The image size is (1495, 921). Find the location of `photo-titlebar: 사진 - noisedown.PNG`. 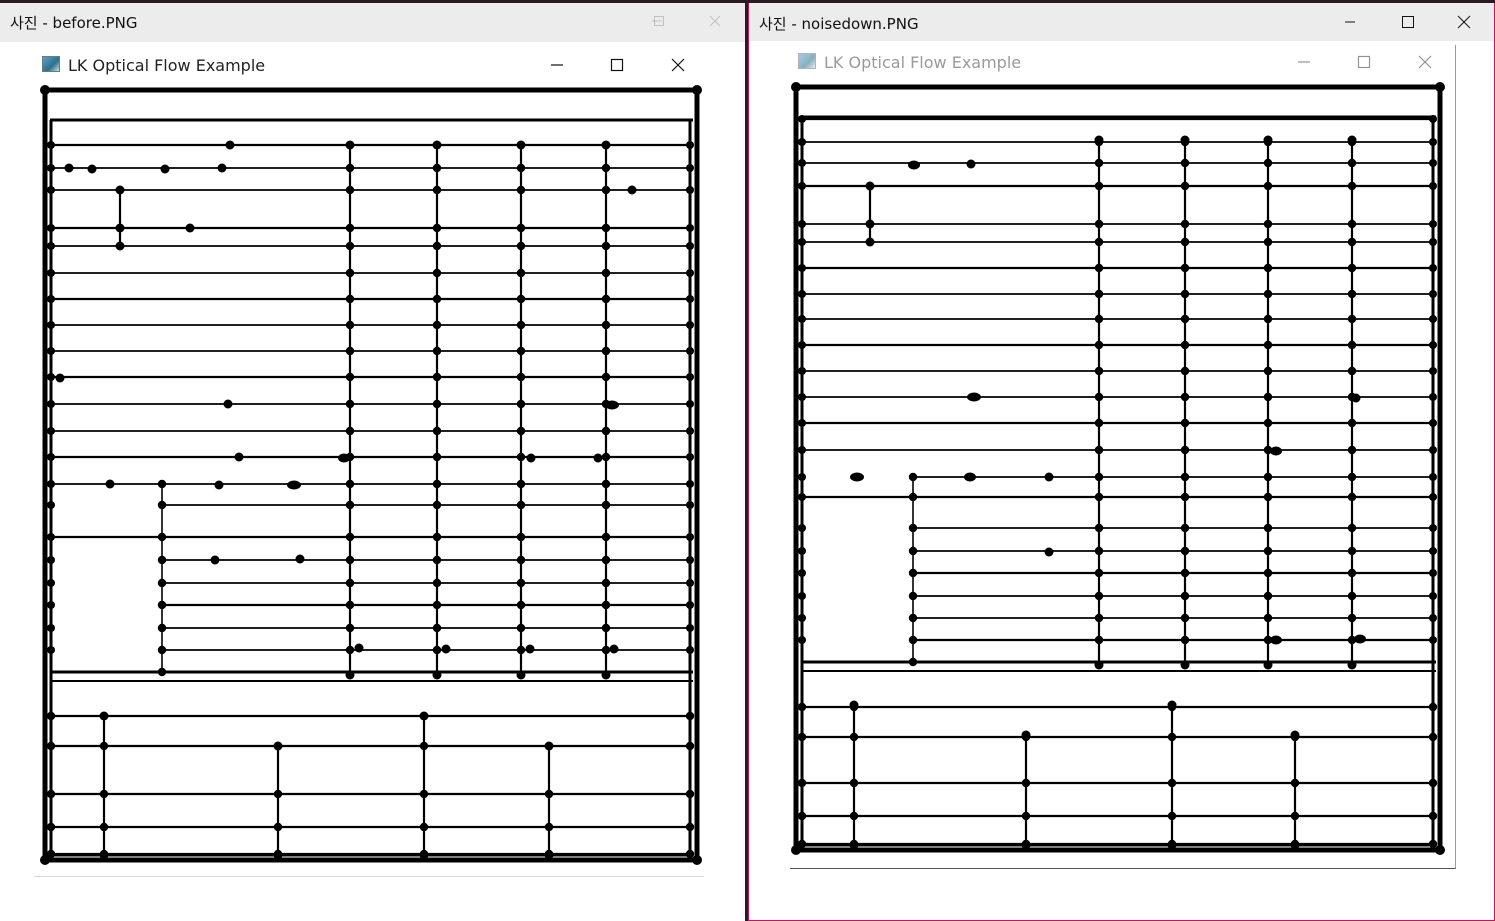

photo-titlebar: 사진 - noisedown.PNG is located at coordinates (1121, 21).